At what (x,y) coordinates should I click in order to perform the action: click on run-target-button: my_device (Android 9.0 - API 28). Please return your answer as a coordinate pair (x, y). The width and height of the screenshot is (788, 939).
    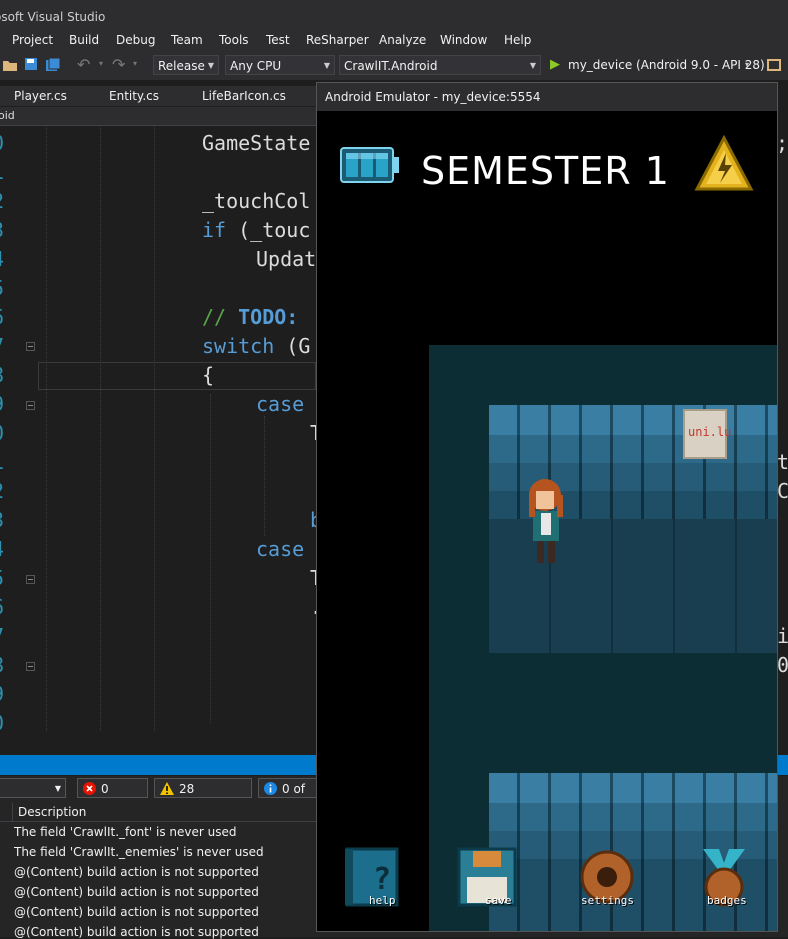
    Looking at the image, I should click on (666, 65).